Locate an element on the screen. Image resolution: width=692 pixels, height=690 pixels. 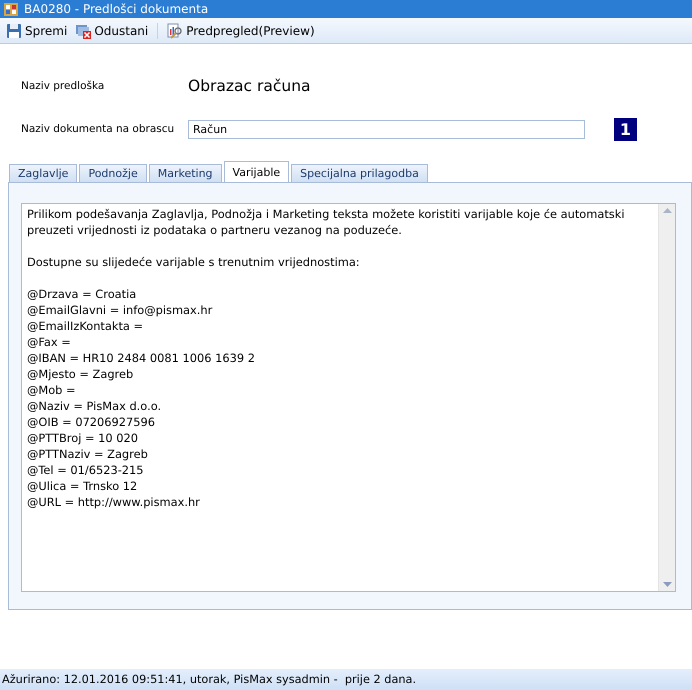
text-line: Dostupne su slijedeće varijable s trenutnim vrijednostima: is located at coordinates (194, 262).